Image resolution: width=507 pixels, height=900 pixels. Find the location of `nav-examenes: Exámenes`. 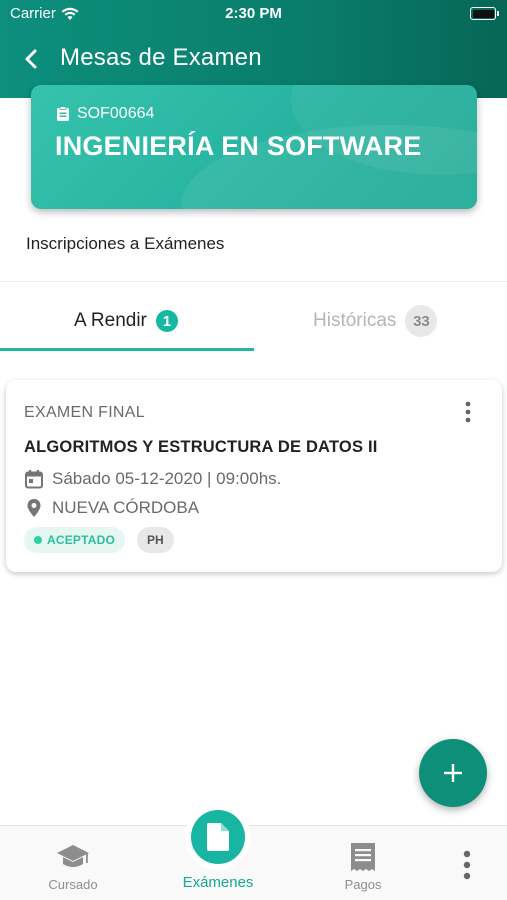

nav-examenes: Exámenes is located at coordinates (218, 847).